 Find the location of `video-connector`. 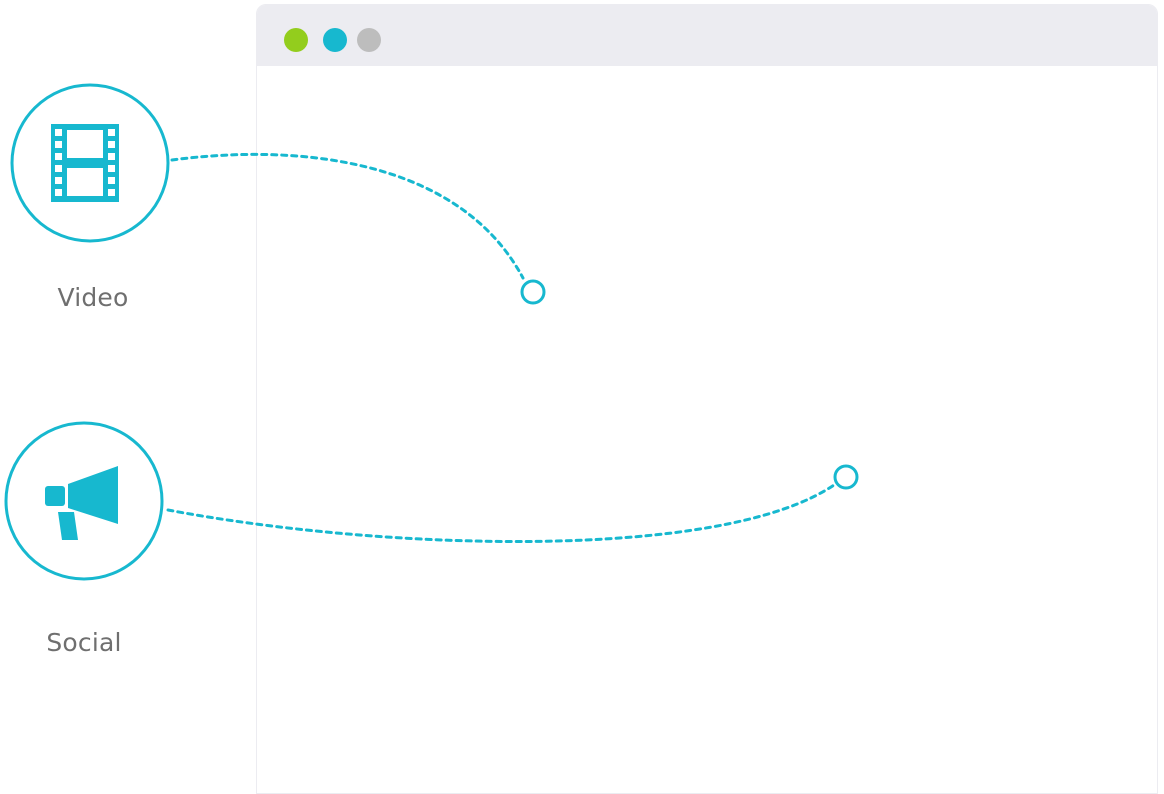

video-connector is located at coordinates (347, 216).